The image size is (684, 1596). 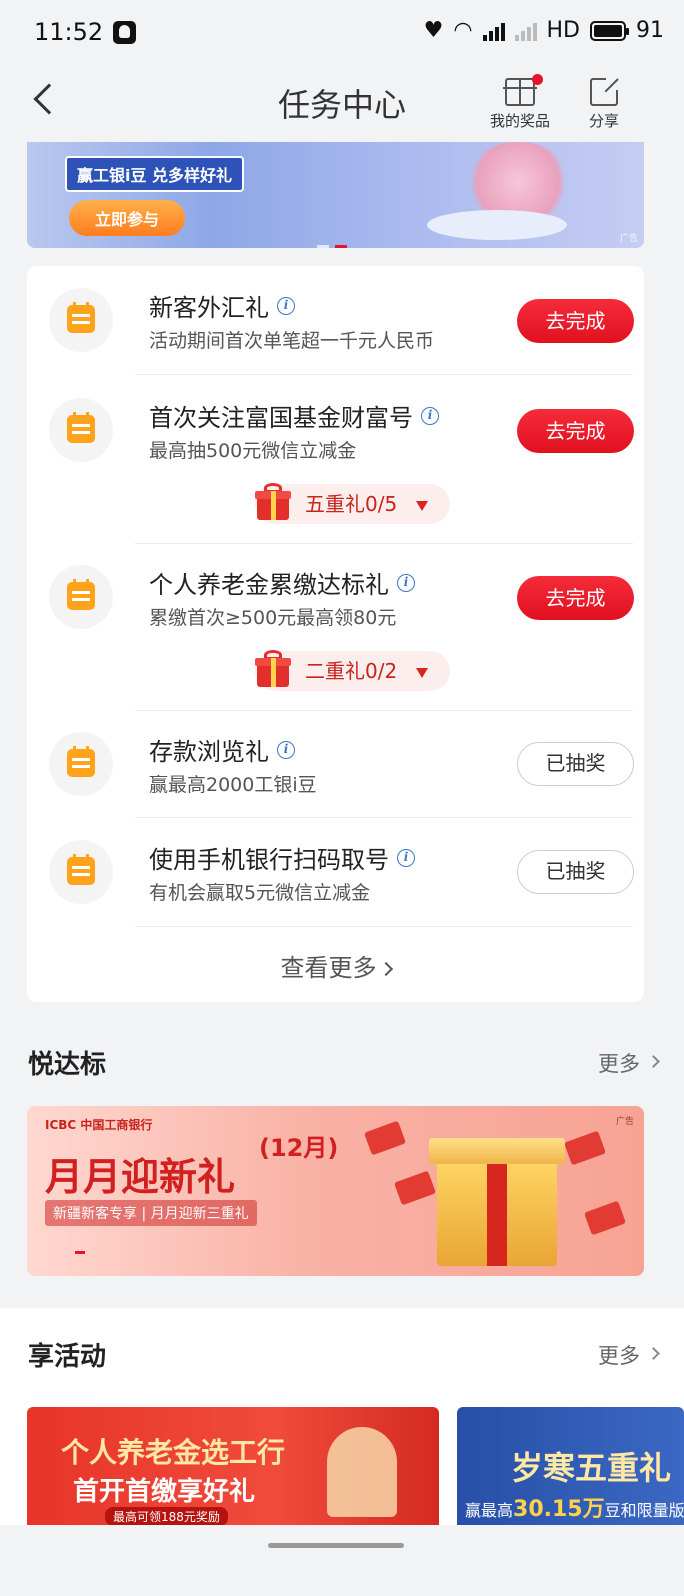 I want to click on my-prizes-button: 我的奖品, so click(x=520, y=102).